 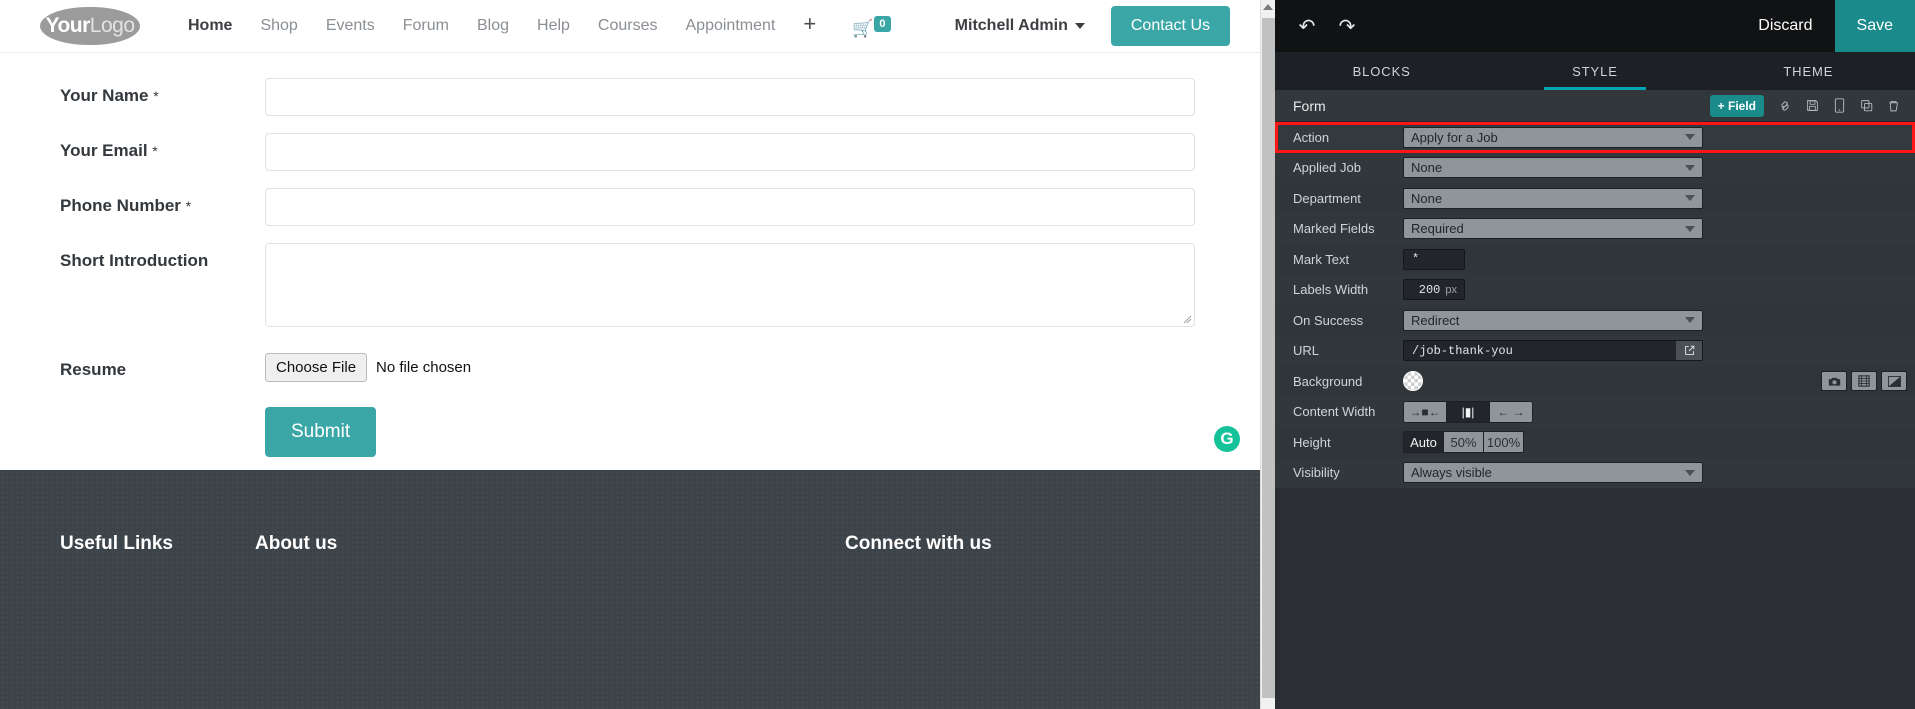 What do you see at coordinates (316, 367) in the screenshot?
I see `choose-file-button: Choose File` at bounding box center [316, 367].